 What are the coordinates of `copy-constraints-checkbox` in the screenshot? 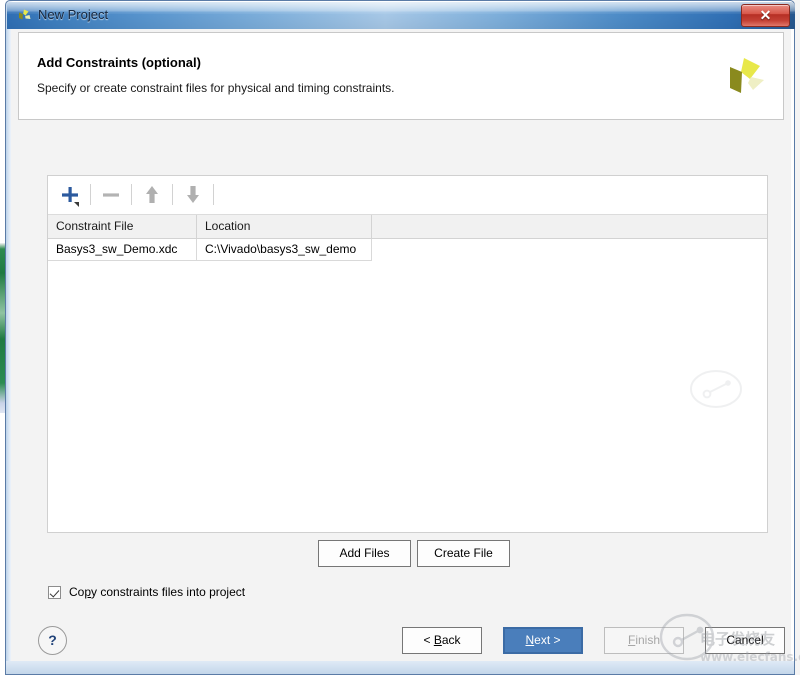 It's located at (54, 592).